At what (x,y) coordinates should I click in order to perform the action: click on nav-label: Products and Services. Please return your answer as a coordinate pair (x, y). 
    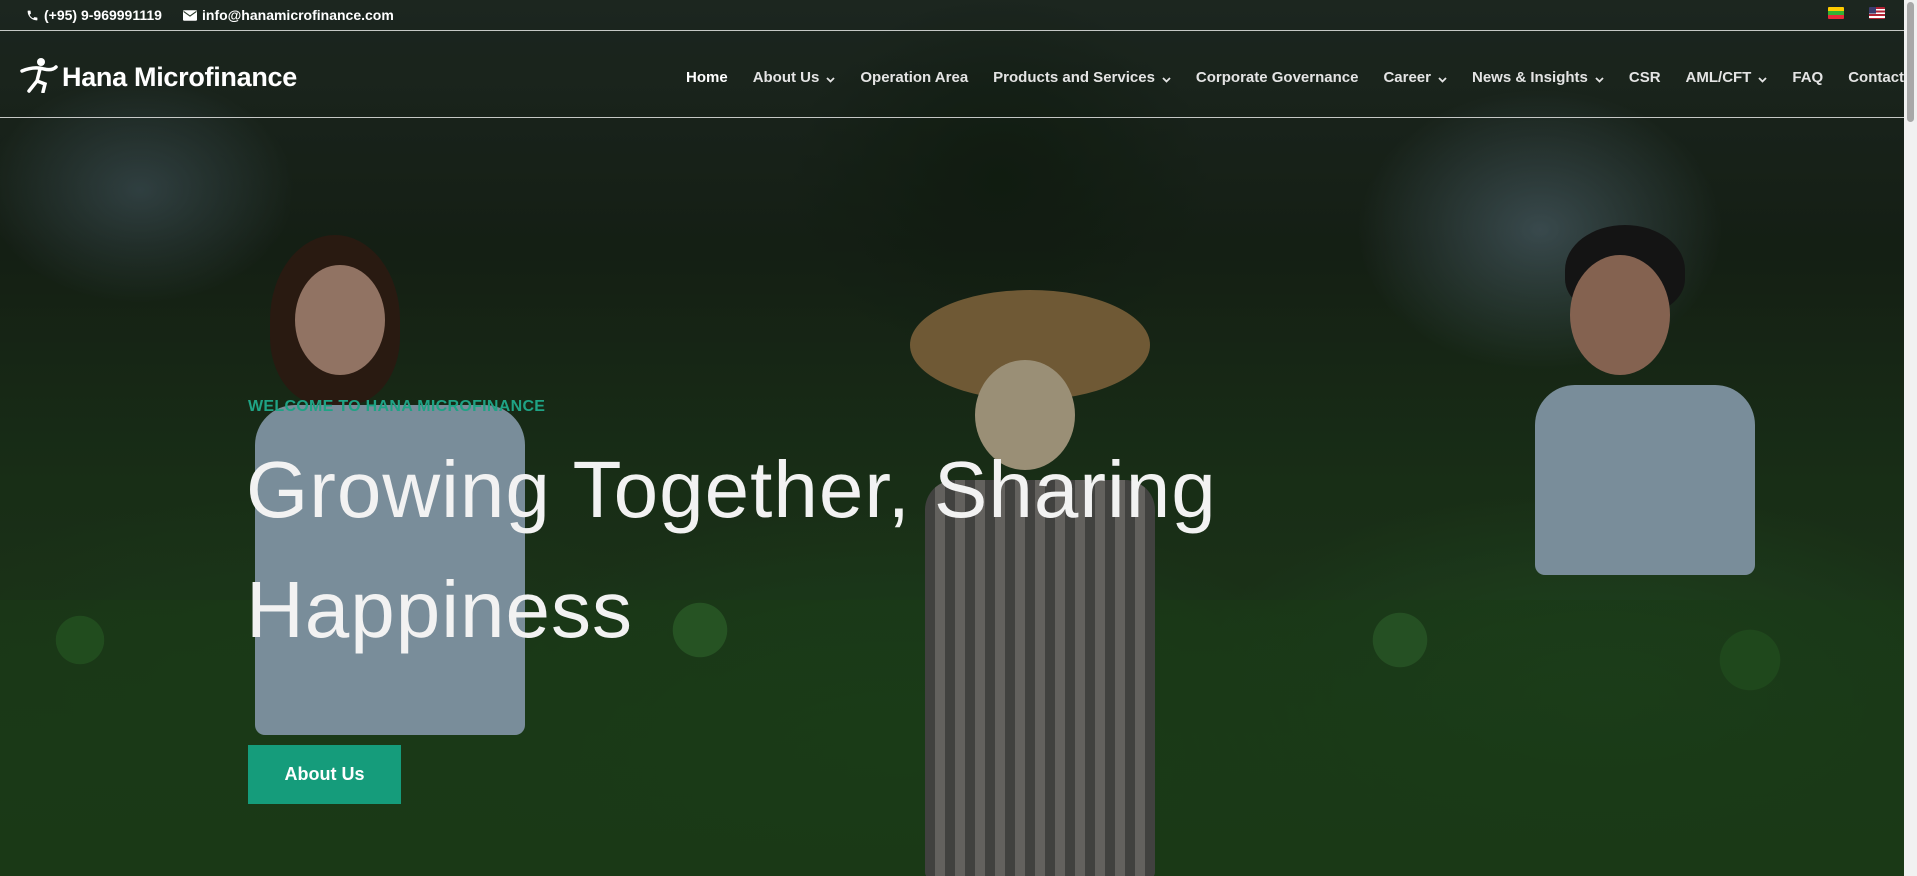
    Looking at the image, I should click on (1074, 77).